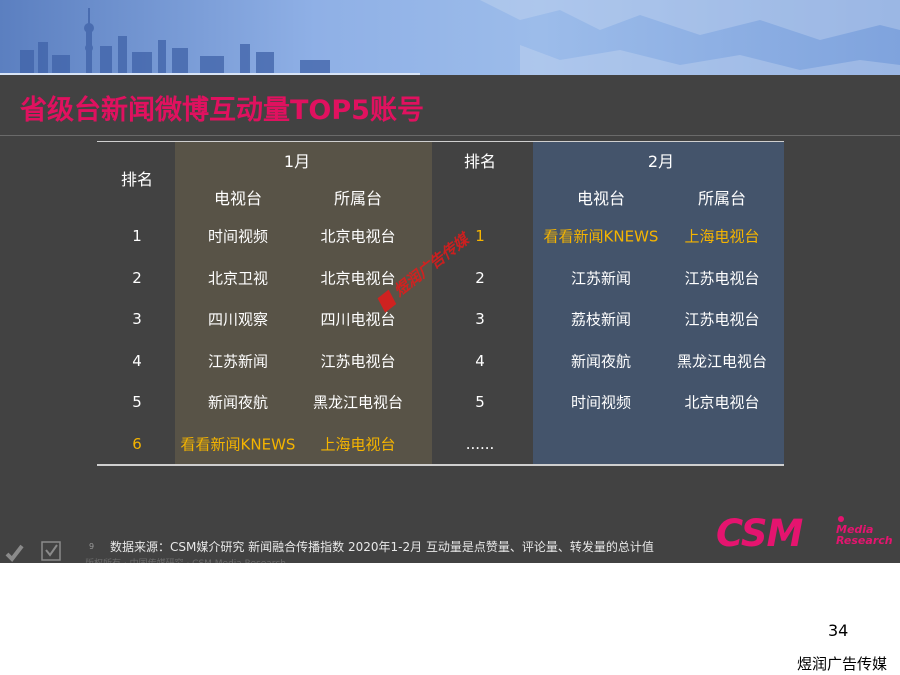  What do you see at coordinates (601, 278) in the screenshot?
I see `feb-row-2-station: 江苏新闻` at bounding box center [601, 278].